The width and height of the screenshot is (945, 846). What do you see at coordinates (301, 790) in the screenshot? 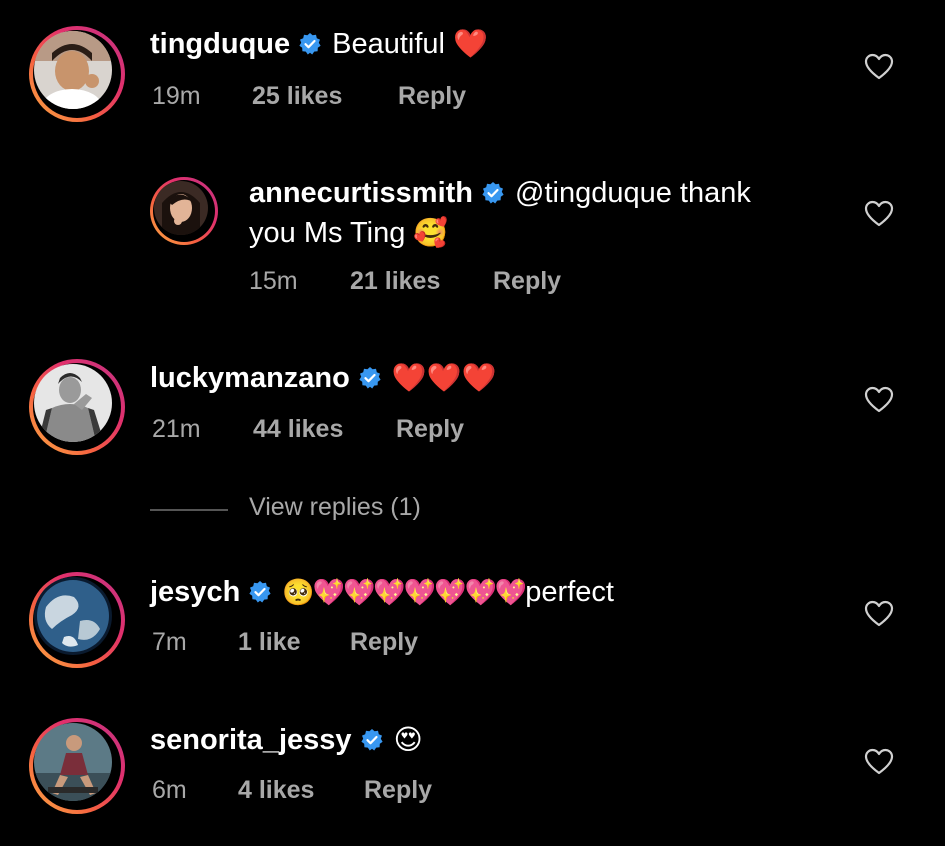
I see `likes-count: 4 likes` at bounding box center [301, 790].